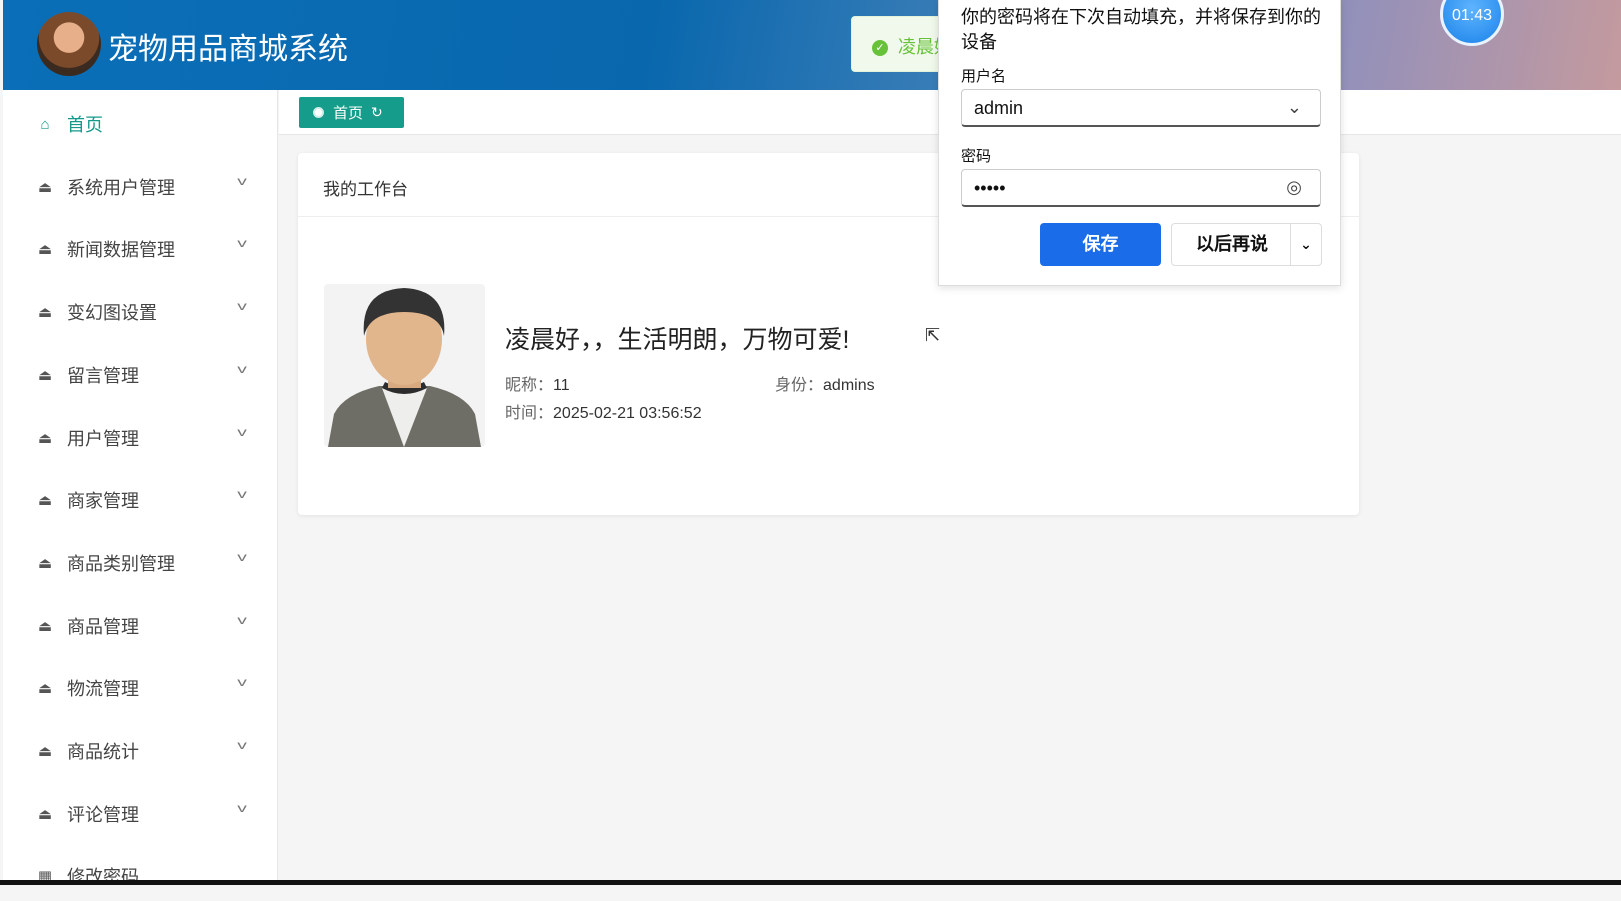  I want to click on mouse-cursor-icon: ⇱, so click(933, 335).